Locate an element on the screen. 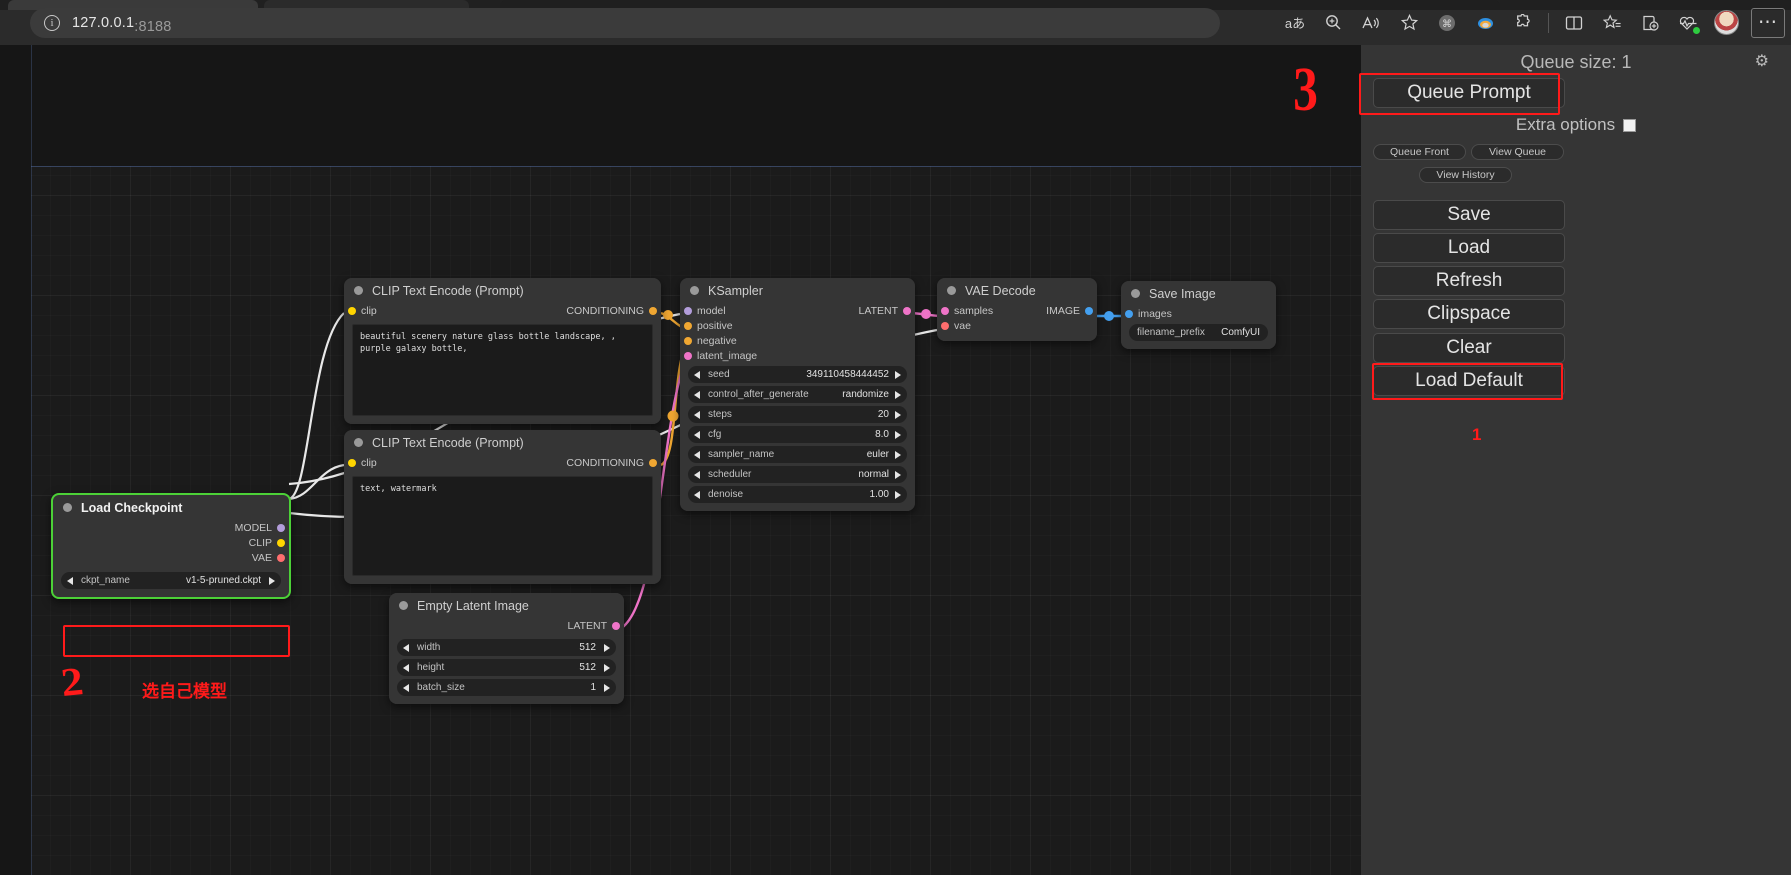  port-samples-input is located at coordinates (945, 310).